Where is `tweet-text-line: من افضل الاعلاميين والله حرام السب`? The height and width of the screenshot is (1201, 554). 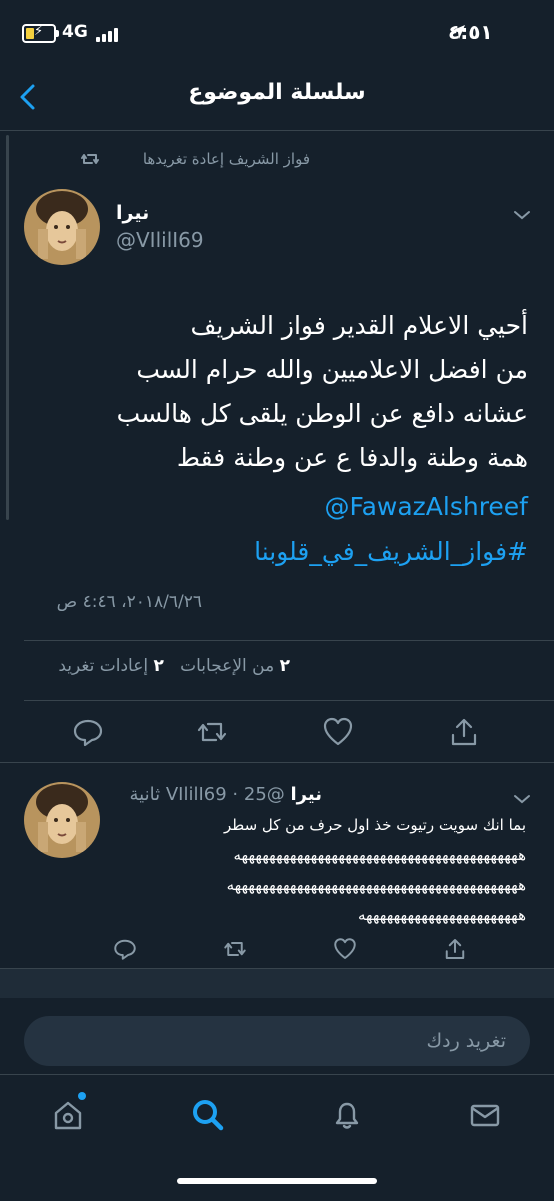
tweet-text-line: من افضل الاعلاميين والله حرام السب is located at coordinates (332, 369).